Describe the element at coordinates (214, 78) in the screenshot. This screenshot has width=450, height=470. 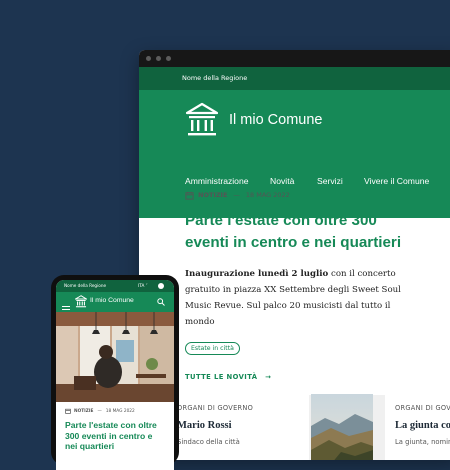
I see `region-link: Nome della Regione` at that location.